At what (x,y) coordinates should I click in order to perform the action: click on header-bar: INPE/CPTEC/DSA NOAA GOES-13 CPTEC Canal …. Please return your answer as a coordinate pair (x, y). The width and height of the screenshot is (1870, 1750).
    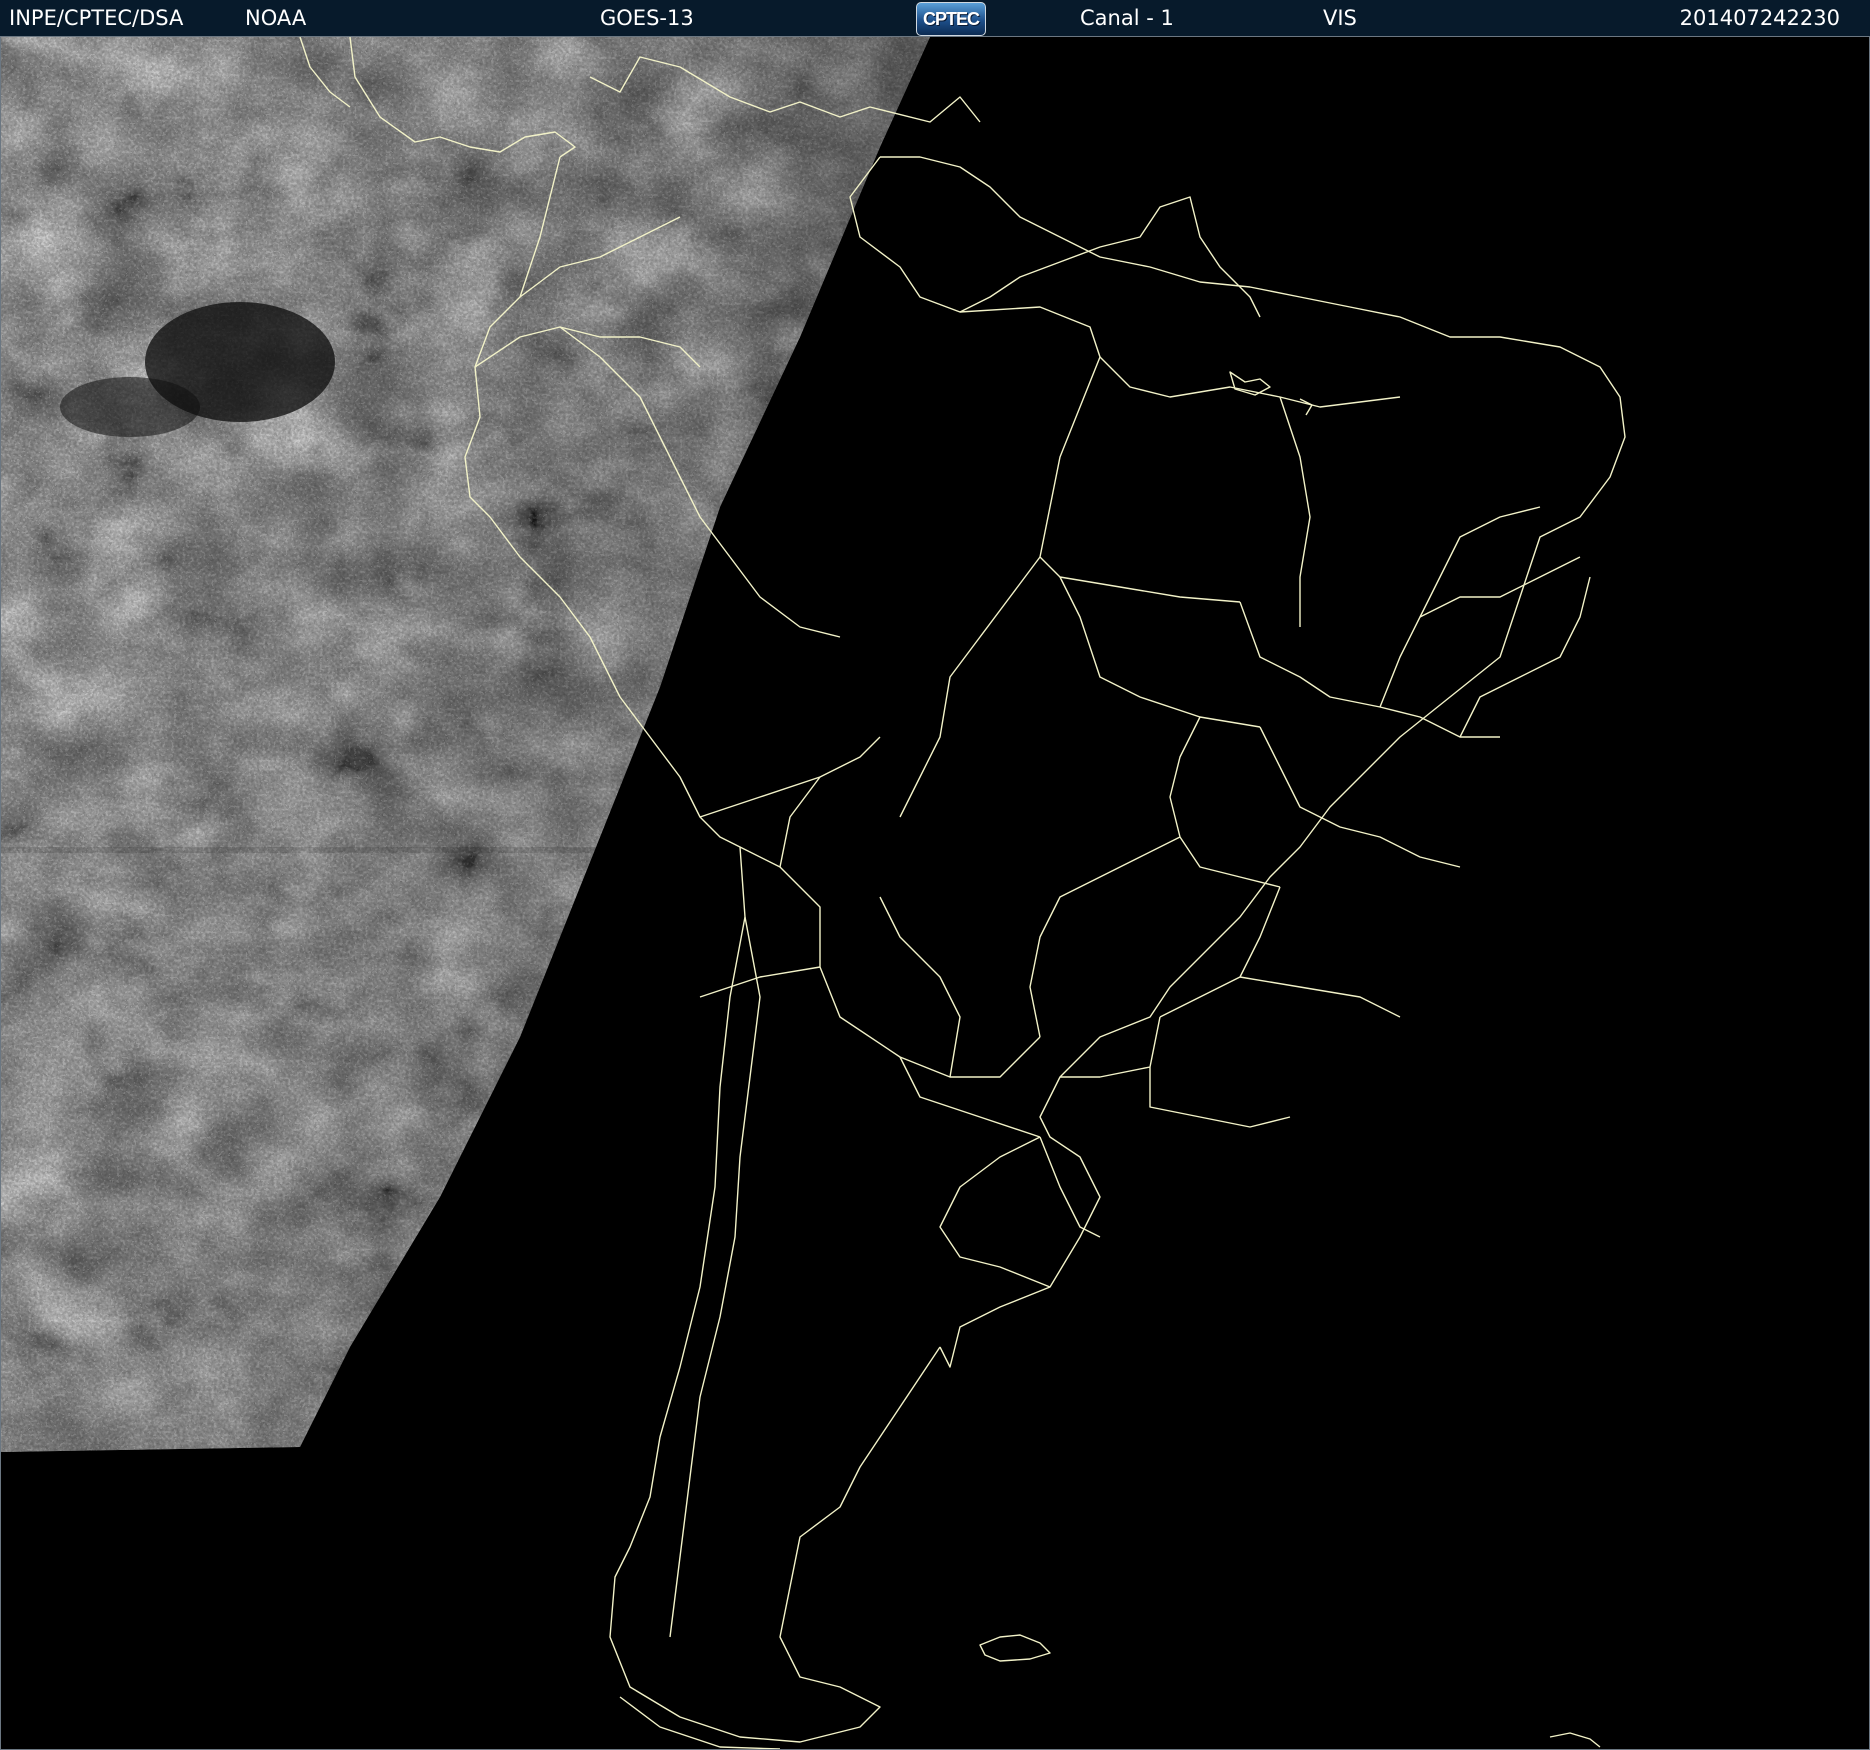
    Looking at the image, I should click on (935, 18).